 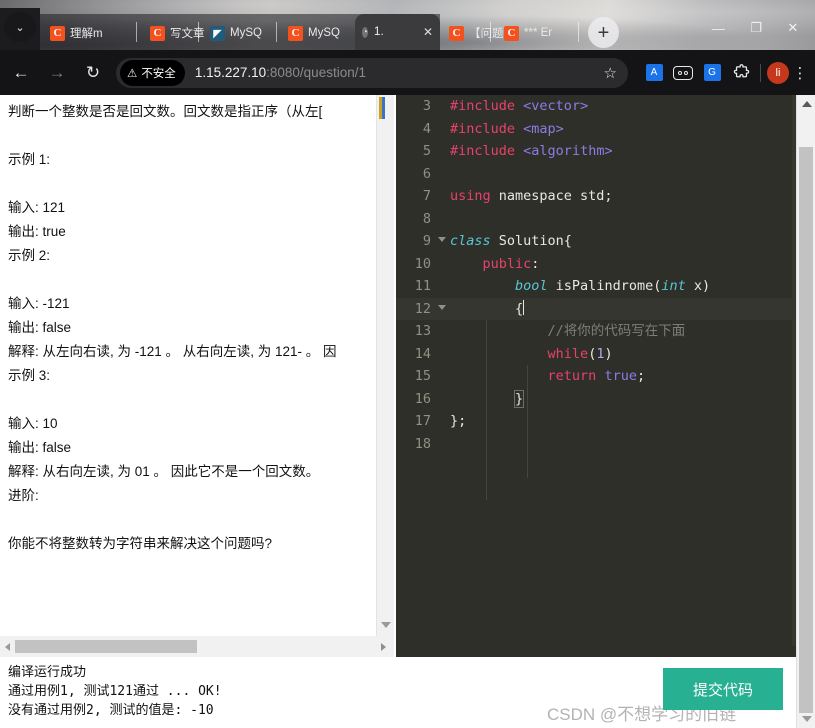 I want to click on code-line-10: 10 public:, so click(x=596, y=264).